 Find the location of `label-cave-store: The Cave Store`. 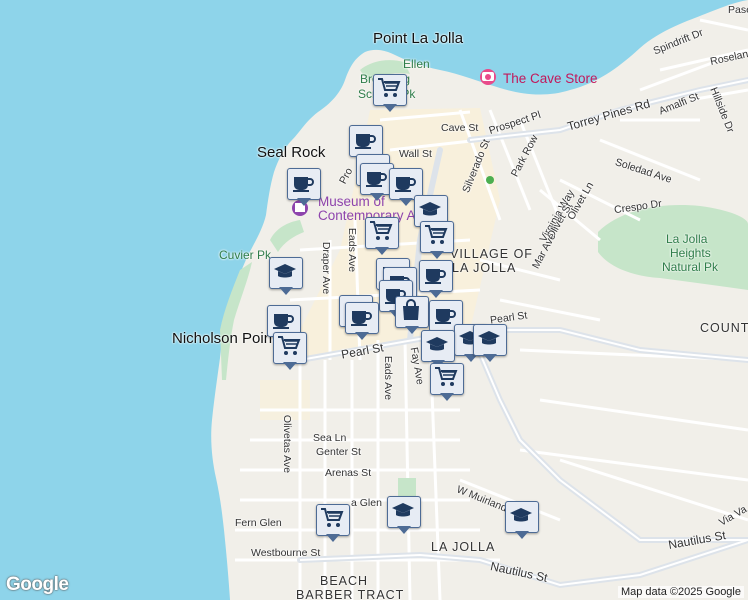

label-cave-store: The Cave Store is located at coordinates (550, 78).